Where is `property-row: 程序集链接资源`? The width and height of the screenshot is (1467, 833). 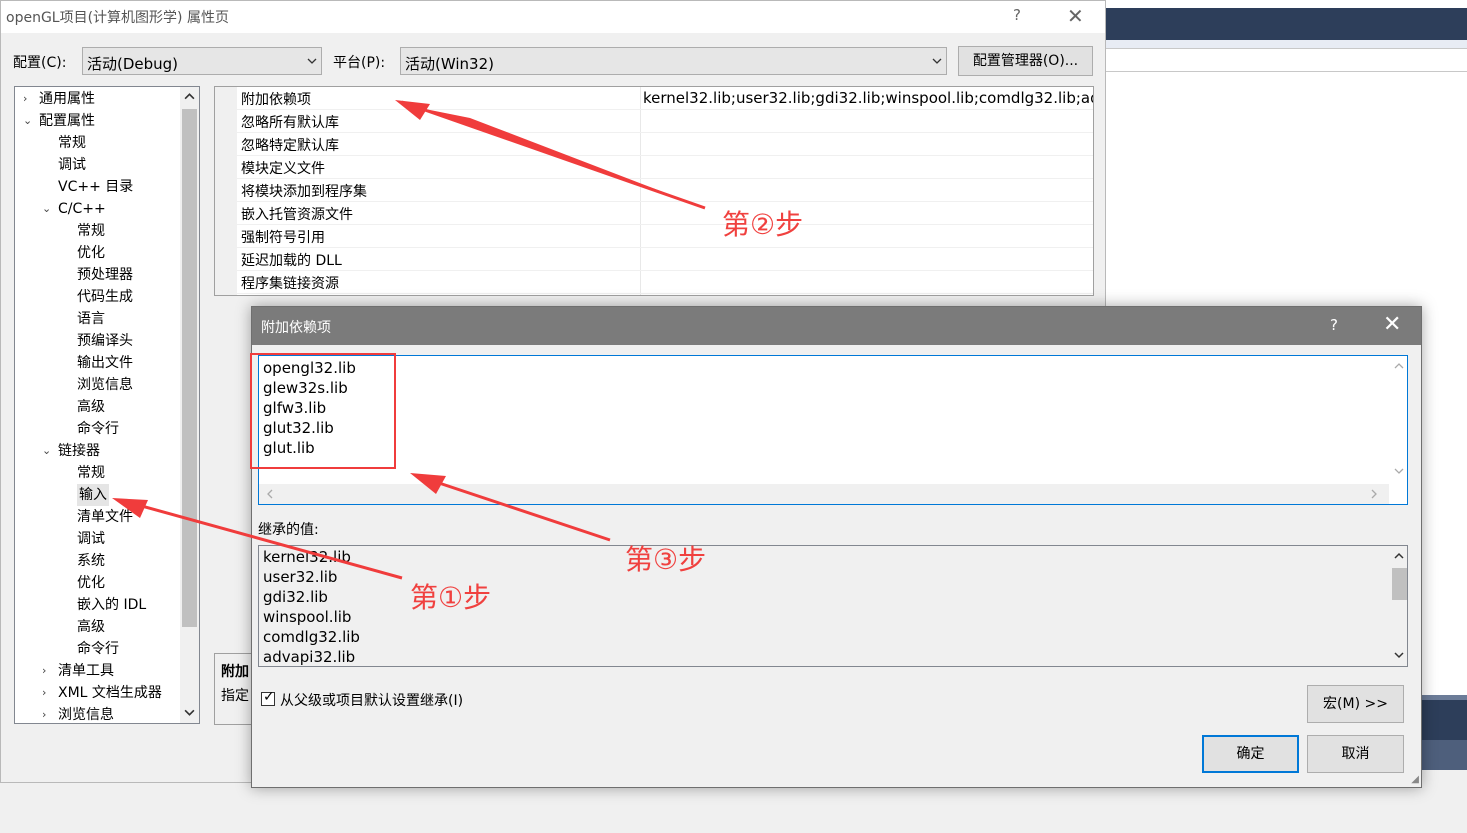
property-row: 程序集链接资源 is located at coordinates (665, 282).